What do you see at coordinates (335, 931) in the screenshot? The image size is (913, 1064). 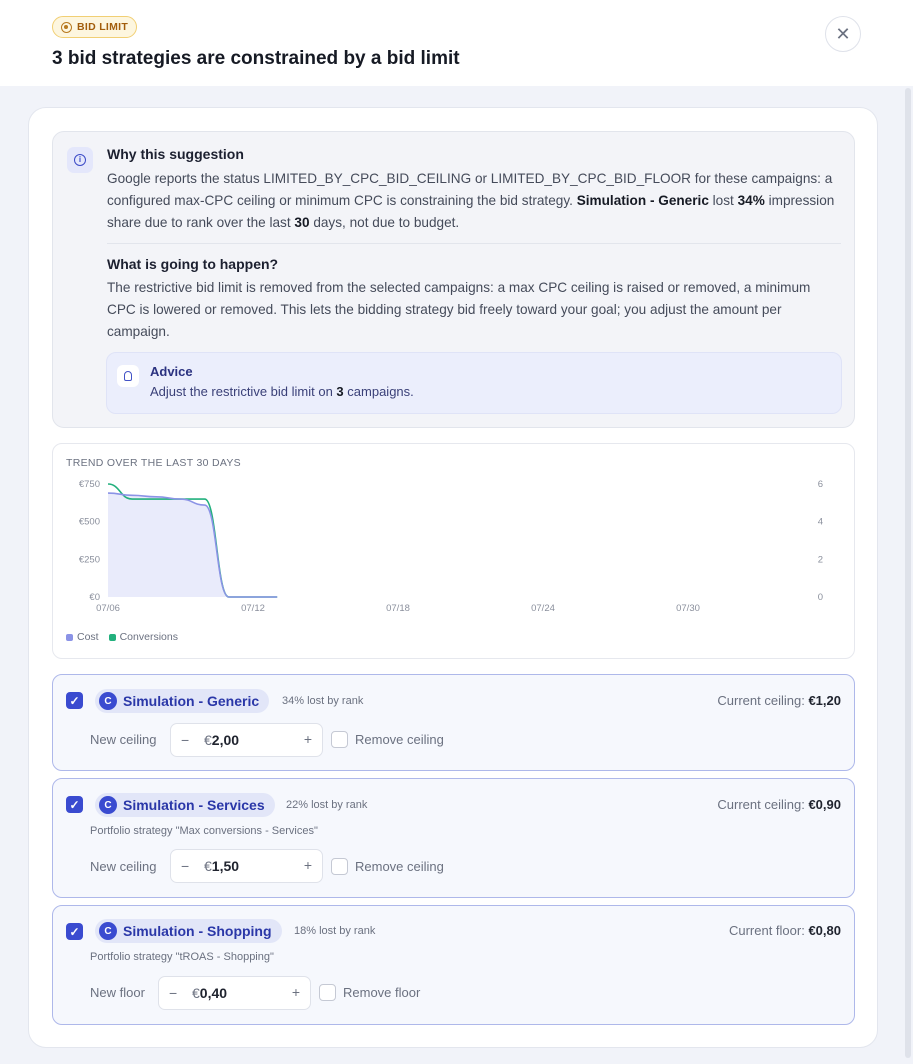 I see `lost-by-rank: 18% lost by rank` at bounding box center [335, 931].